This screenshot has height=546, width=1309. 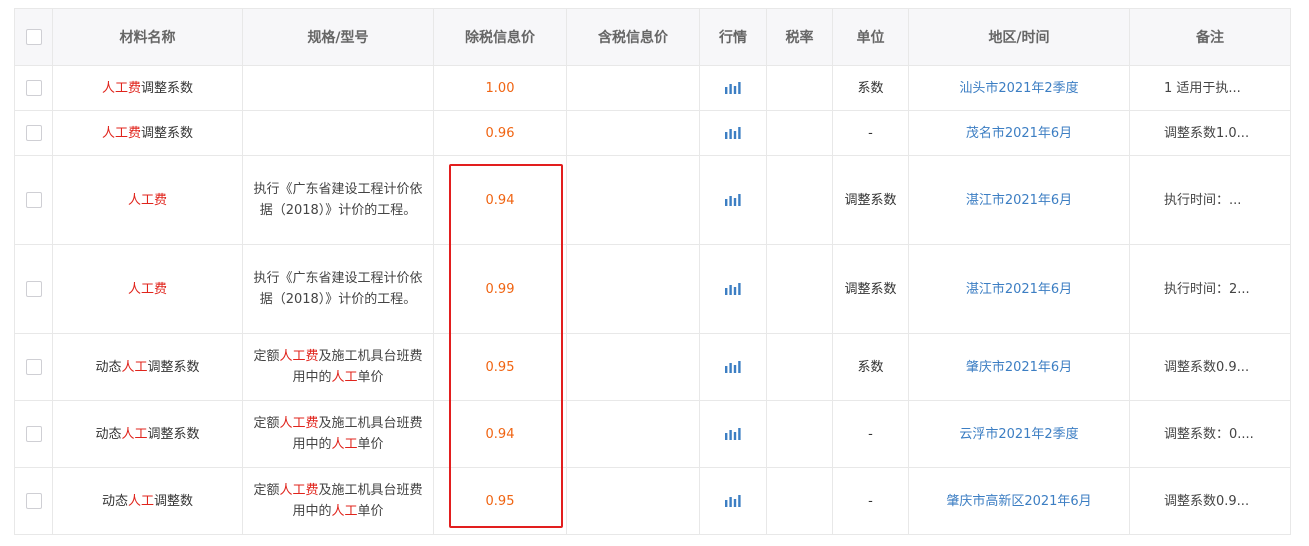 What do you see at coordinates (500, 133) in the screenshot?
I see `price-ex-tax-cell: 0.96` at bounding box center [500, 133].